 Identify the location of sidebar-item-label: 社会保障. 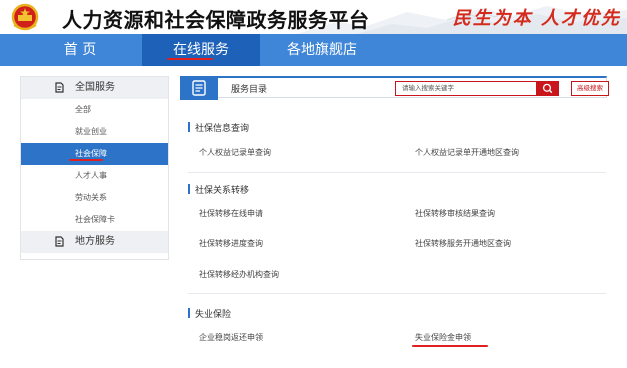
(91, 153).